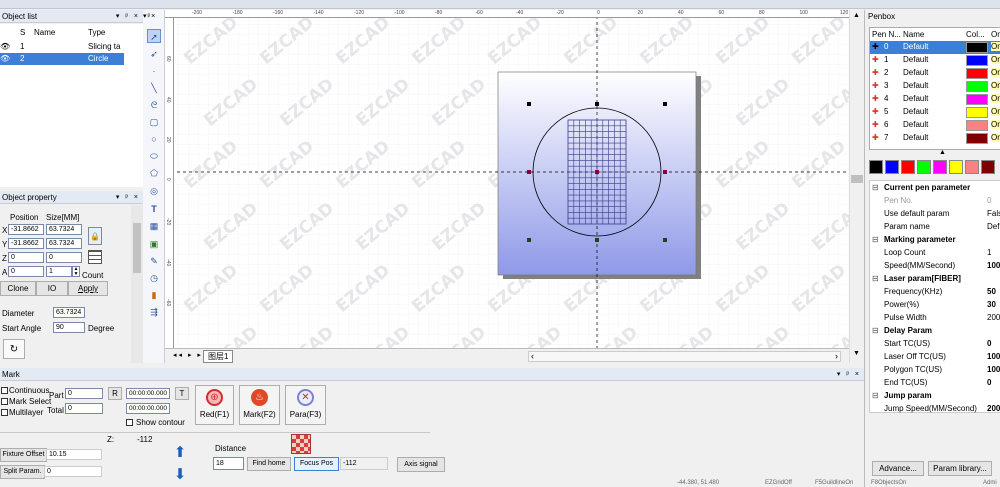  I want to click on param-row: Polygon TC(US) 100, so click(934, 369).